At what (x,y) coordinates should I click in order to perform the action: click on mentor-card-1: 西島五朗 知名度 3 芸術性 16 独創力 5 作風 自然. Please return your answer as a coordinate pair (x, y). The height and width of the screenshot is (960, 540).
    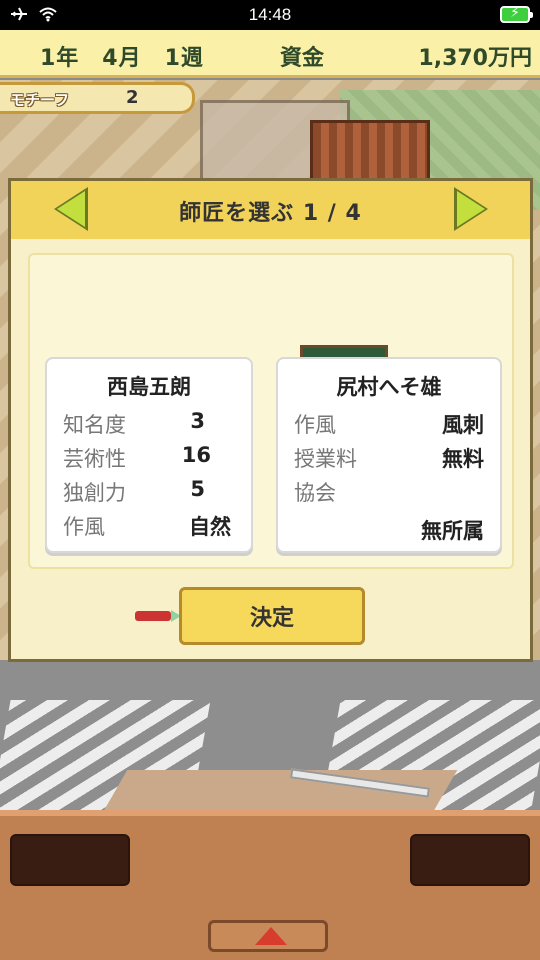
    Looking at the image, I should click on (149, 455).